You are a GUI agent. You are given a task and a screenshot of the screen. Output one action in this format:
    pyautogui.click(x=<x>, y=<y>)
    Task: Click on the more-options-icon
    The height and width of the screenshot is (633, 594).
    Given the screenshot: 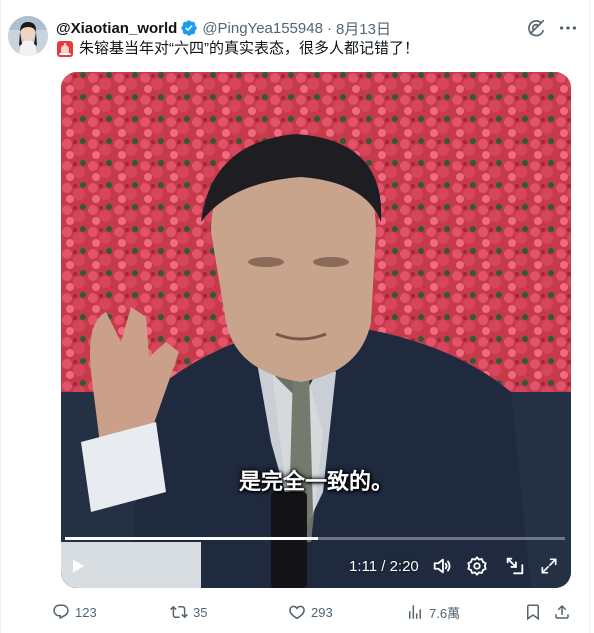 What is the action you would take?
    pyautogui.click(x=568, y=28)
    